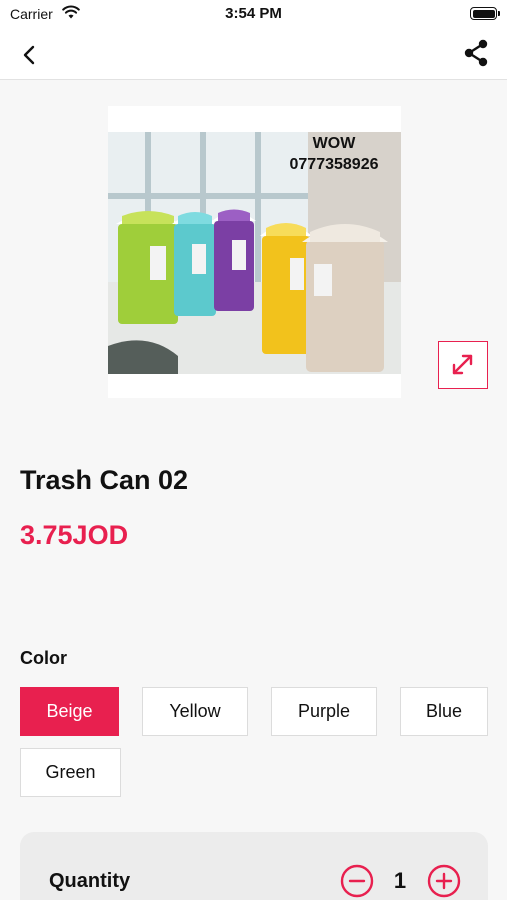  I want to click on product-title: Trash Can 02, so click(104, 480).